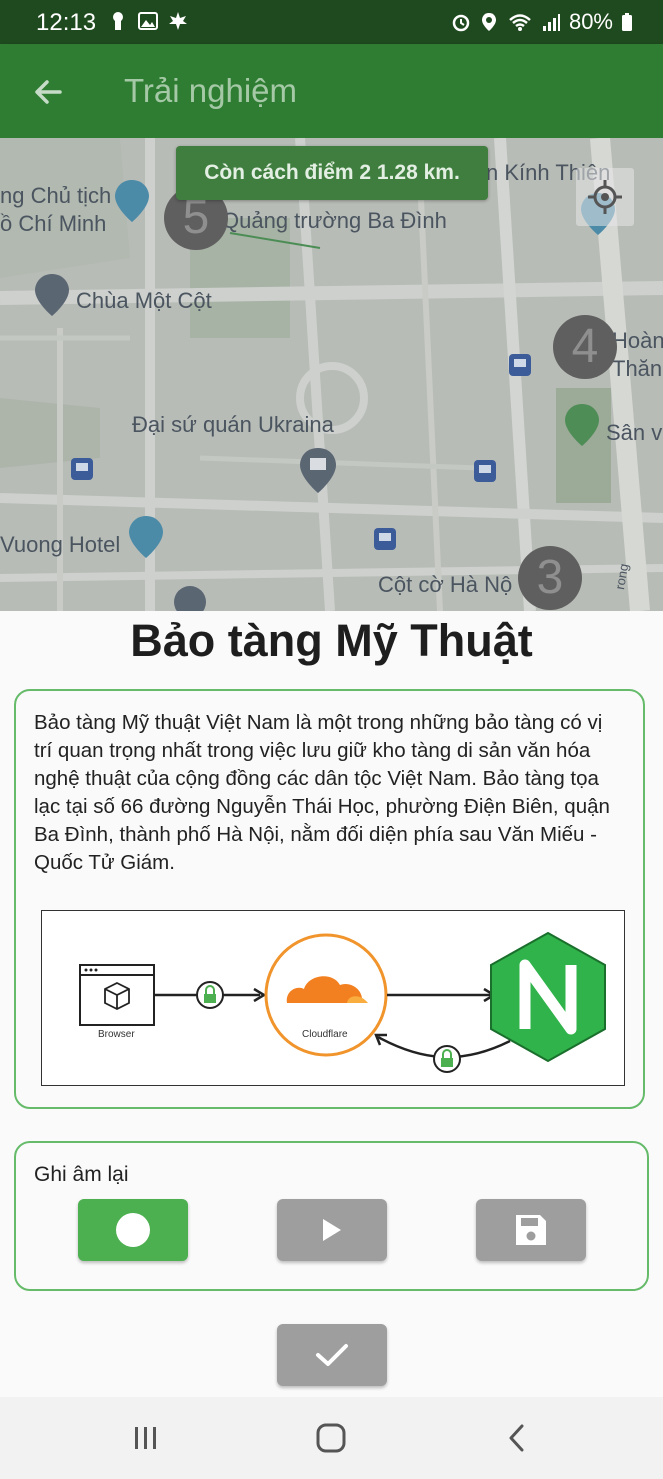 This screenshot has width=663, height=1479. Describe the element at coordinates (637, 368) in the screenshot. I see `map-label: Thăn` at that location.